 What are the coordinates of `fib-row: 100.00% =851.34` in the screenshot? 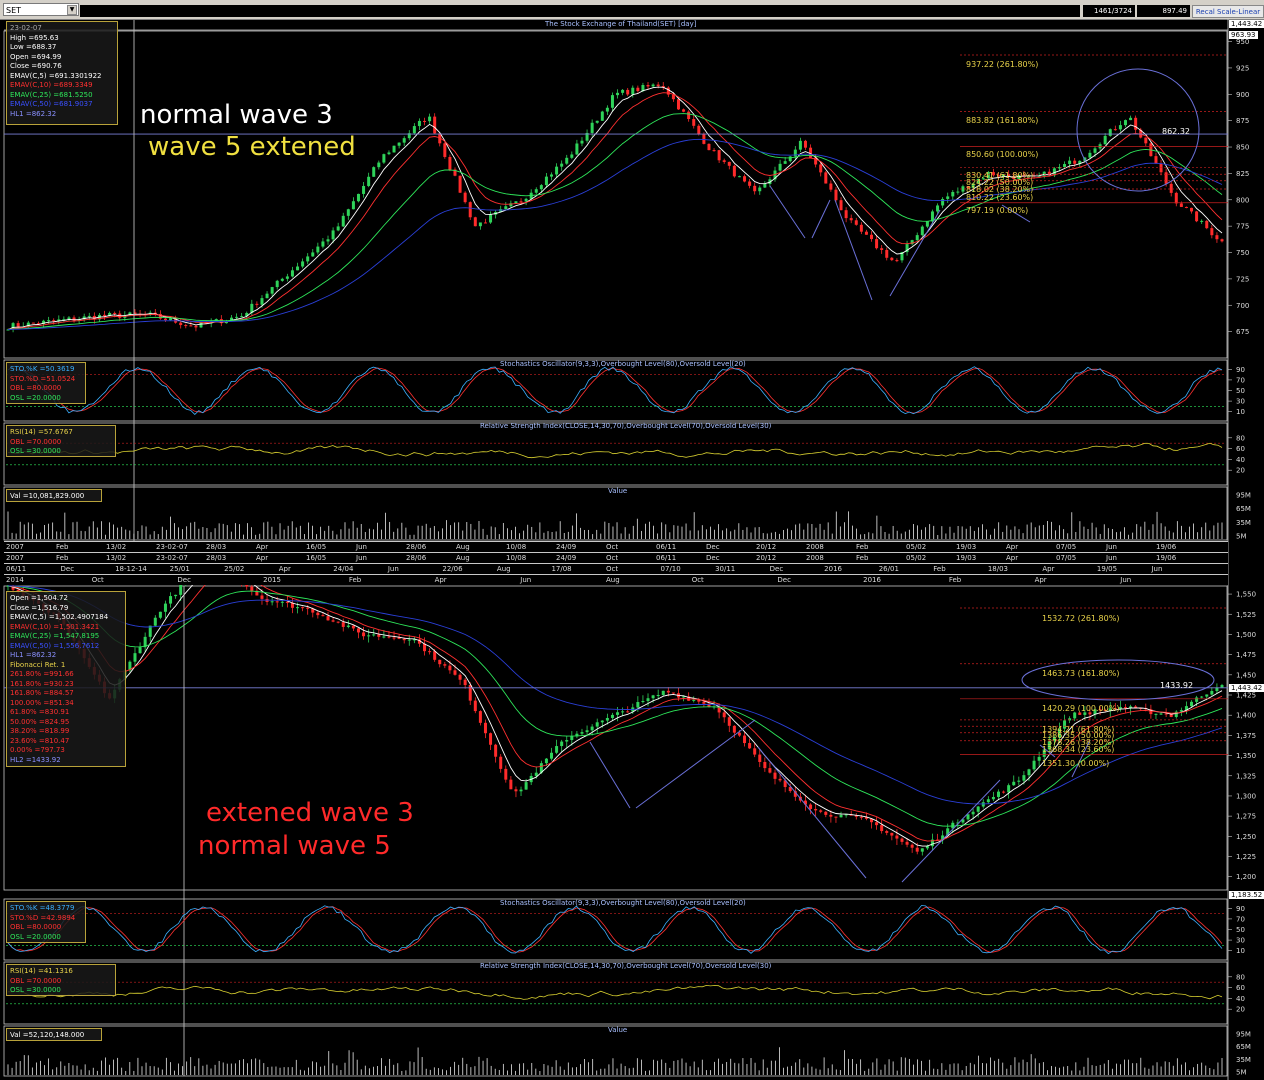 It's located at (42, 702).